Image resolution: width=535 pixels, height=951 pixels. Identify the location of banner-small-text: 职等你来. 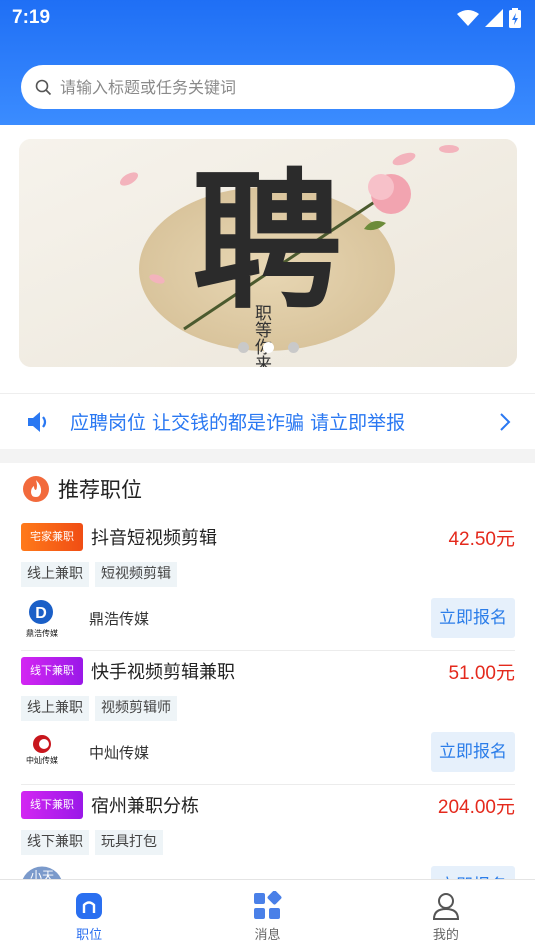
(261, 335).